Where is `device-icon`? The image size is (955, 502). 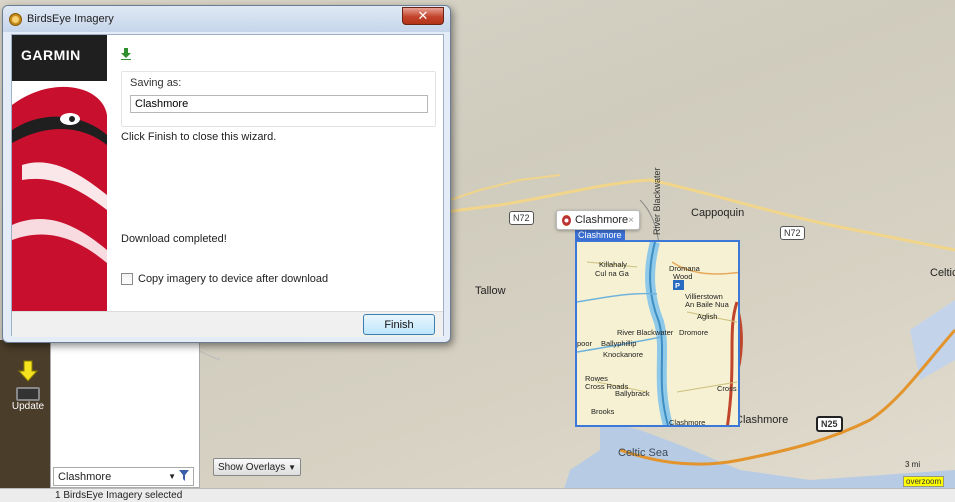
device-icon is located at coordinates (28, 394).